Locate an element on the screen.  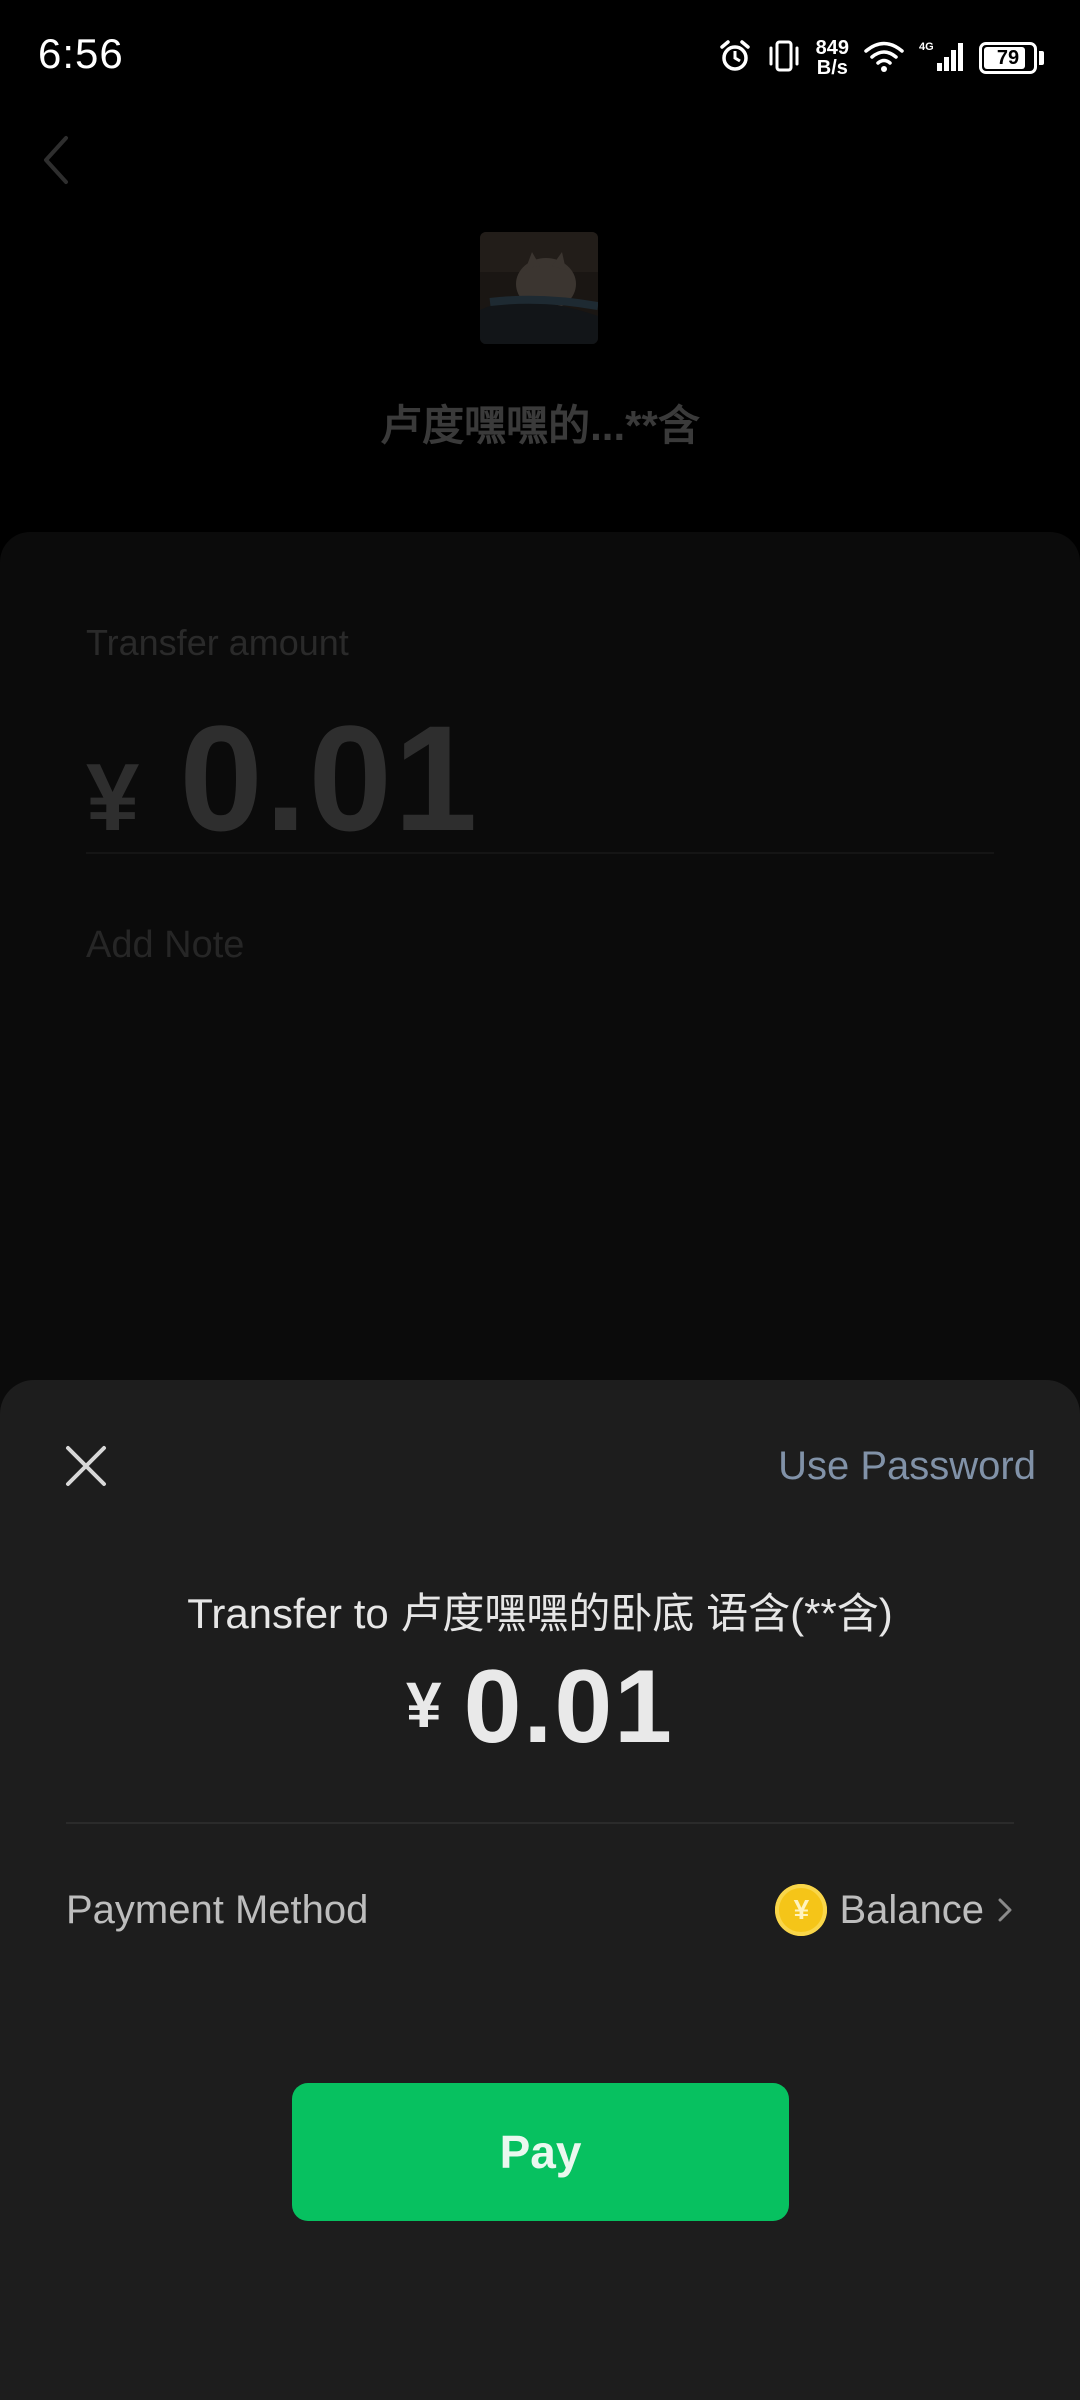
payment-method-label: Payment Method is located at coordinates (217, 1909).